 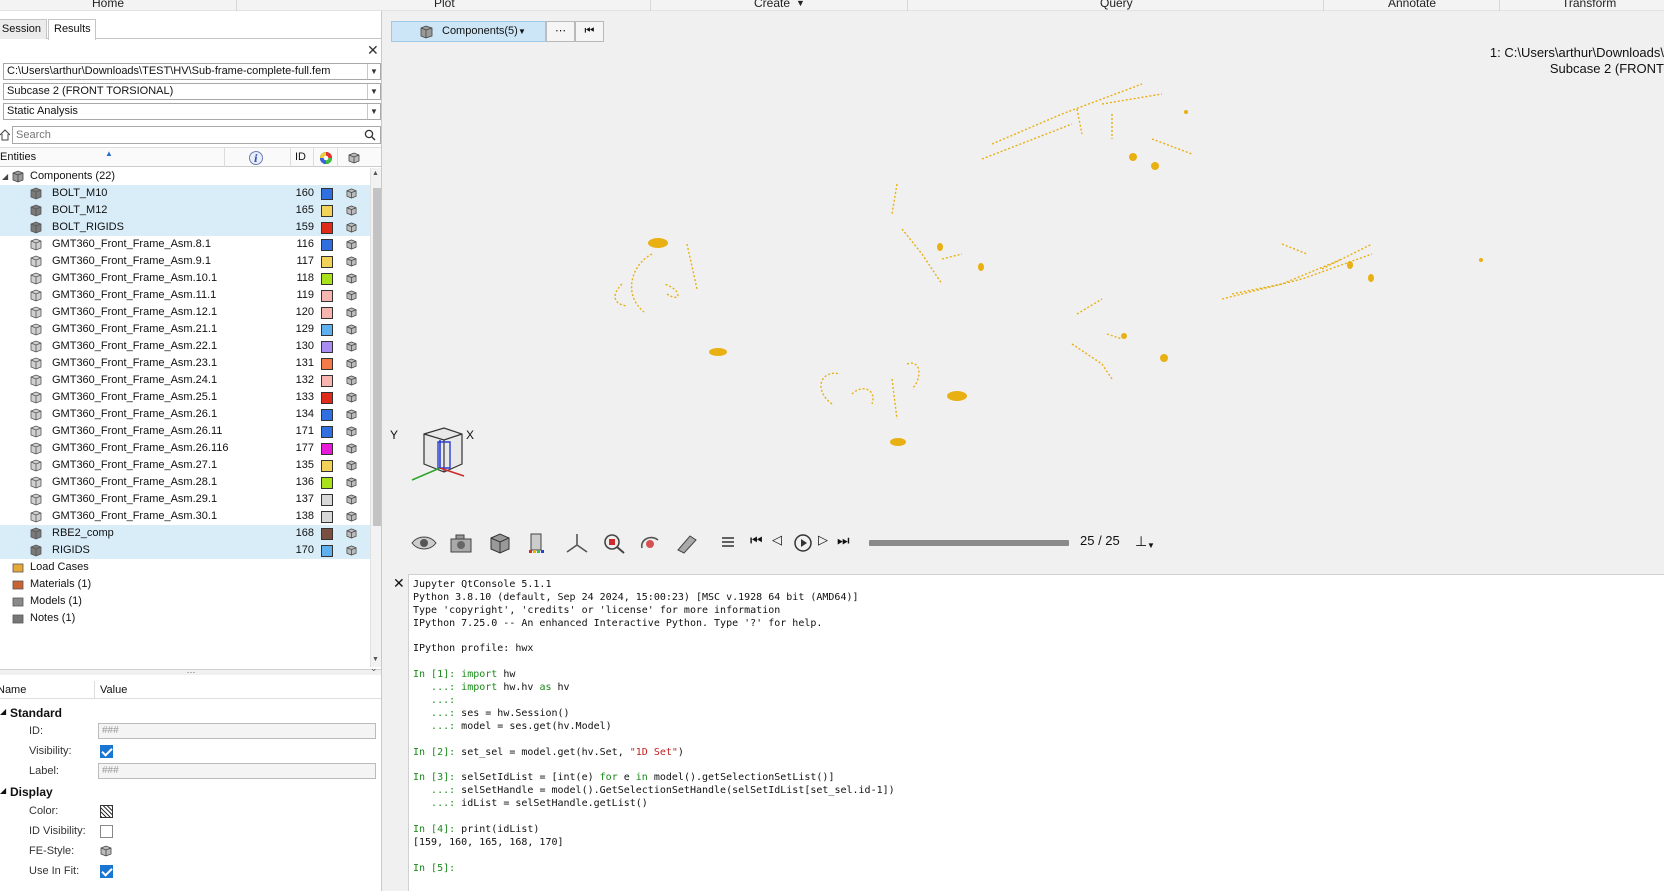 I want to click on play-icon, so click(x=803, y=543).